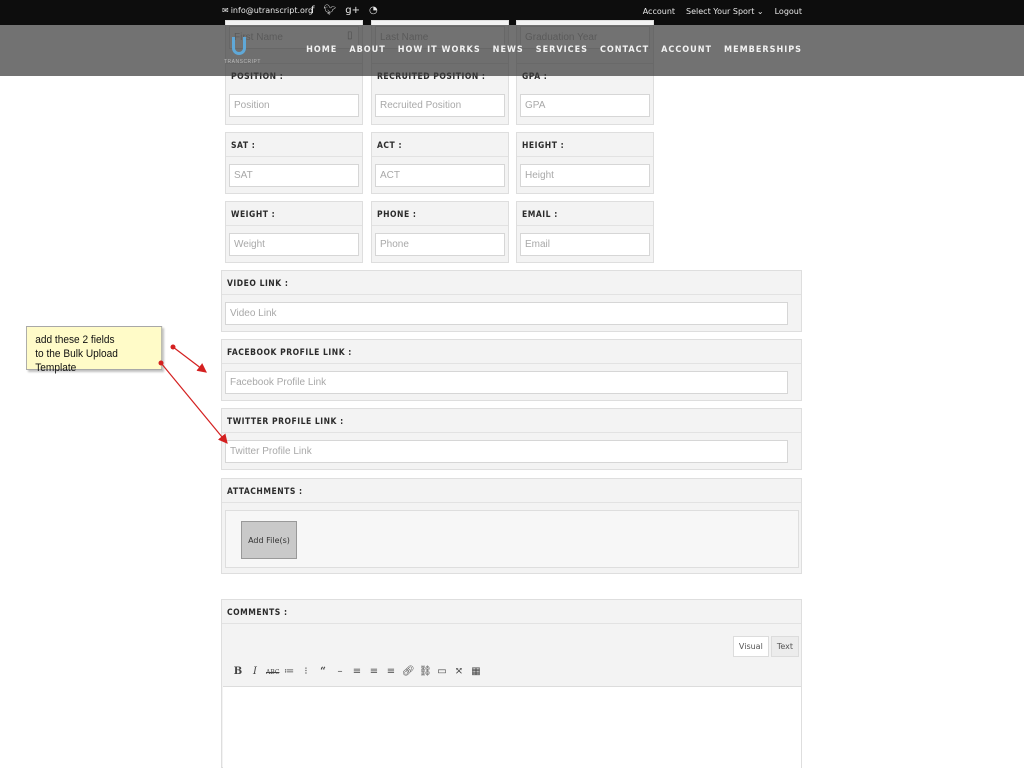 The height and width of the screenshot is (768, 1024). I want to click on facebook-link-box: FACEBOOK PROFILE LINK :, so click(511, 370).